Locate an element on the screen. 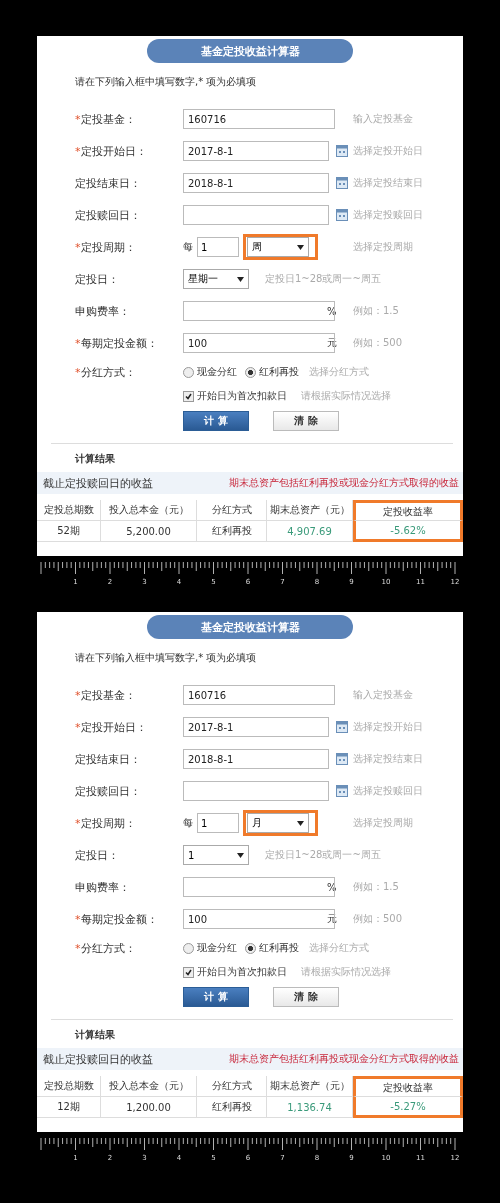 This screenshot has height=1203, width=500. table-cell: 5,200.00 is located at coordinates (149, 531).